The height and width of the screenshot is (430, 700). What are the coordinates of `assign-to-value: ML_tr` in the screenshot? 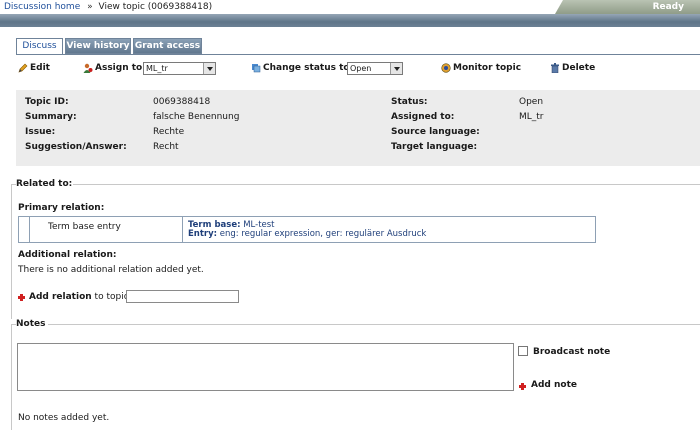 It's located at (157, 68).